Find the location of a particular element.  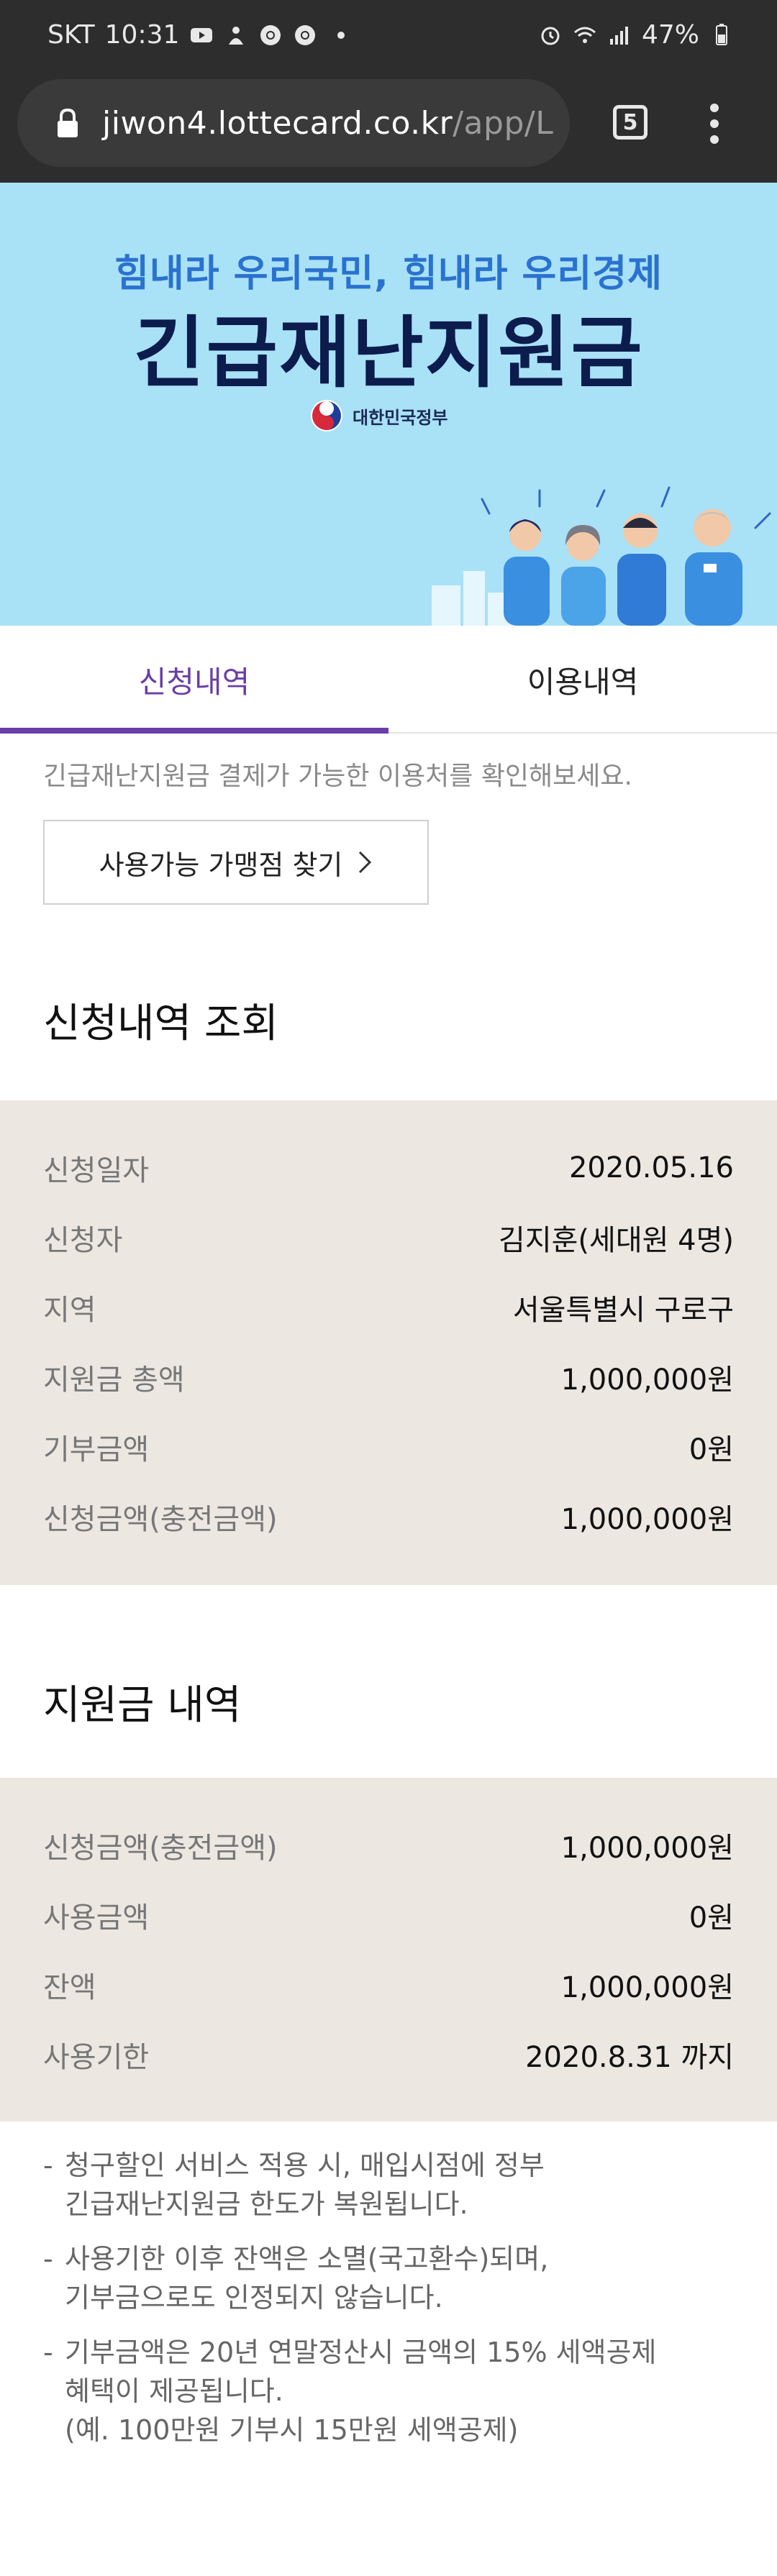

banner-subtitle: 힘내라 우리국민, 힘내라 우리경제 is located at coordinates (388, 274).